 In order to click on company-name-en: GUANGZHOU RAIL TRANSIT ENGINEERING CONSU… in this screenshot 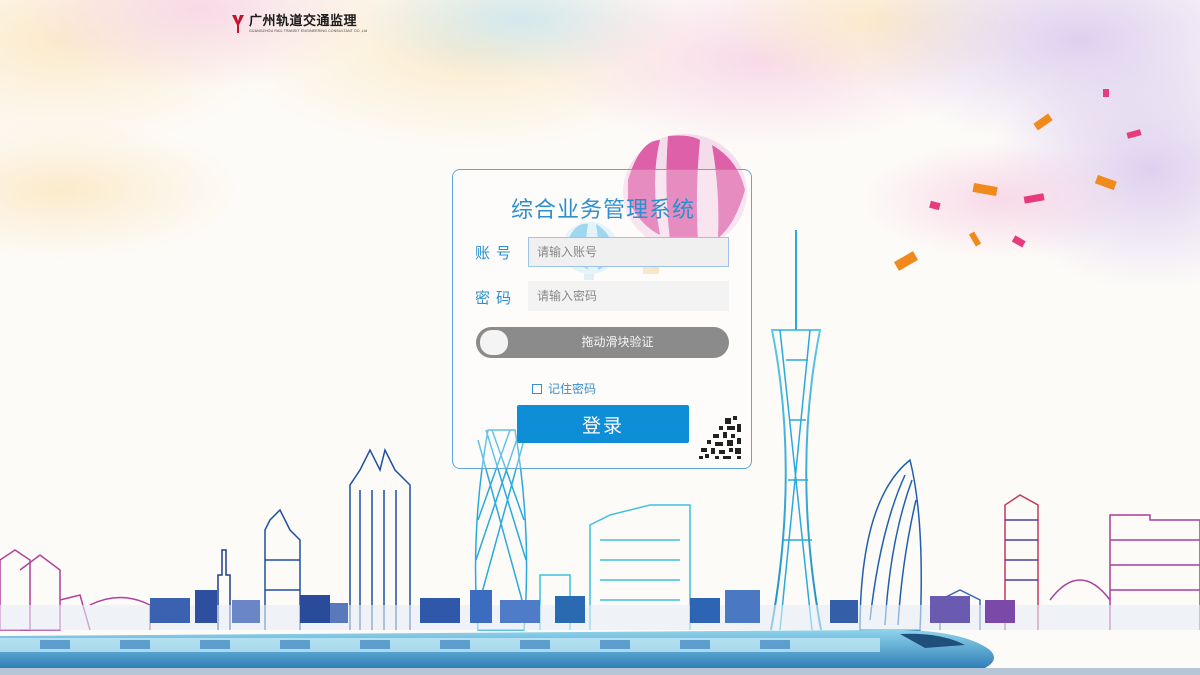, I will do `click(308, 31)`.